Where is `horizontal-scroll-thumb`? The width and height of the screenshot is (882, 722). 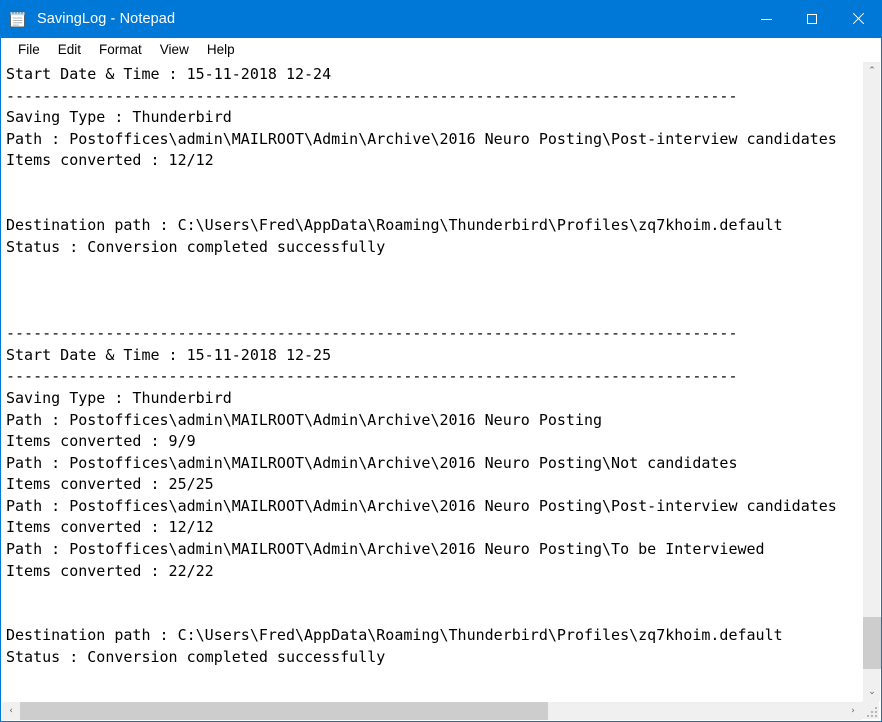 horizontal-scroll-thumb is located at coordinates (284, 711).